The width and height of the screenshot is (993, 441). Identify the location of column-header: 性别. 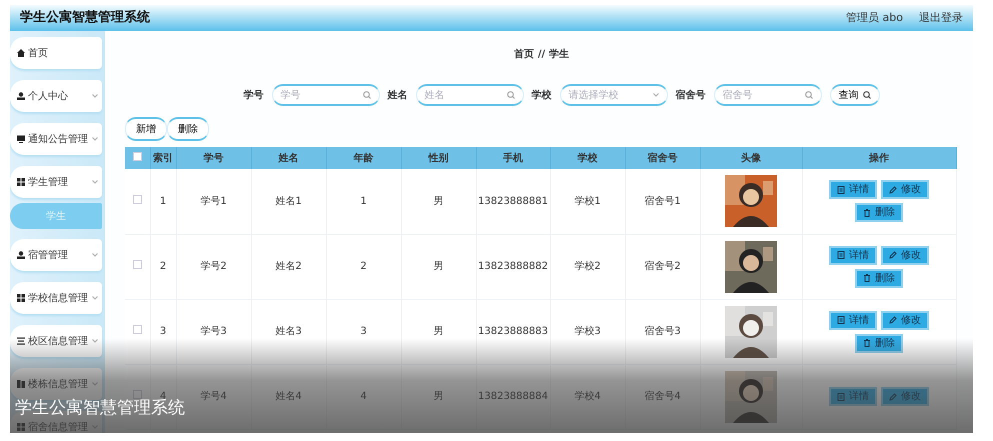
(438, 158).